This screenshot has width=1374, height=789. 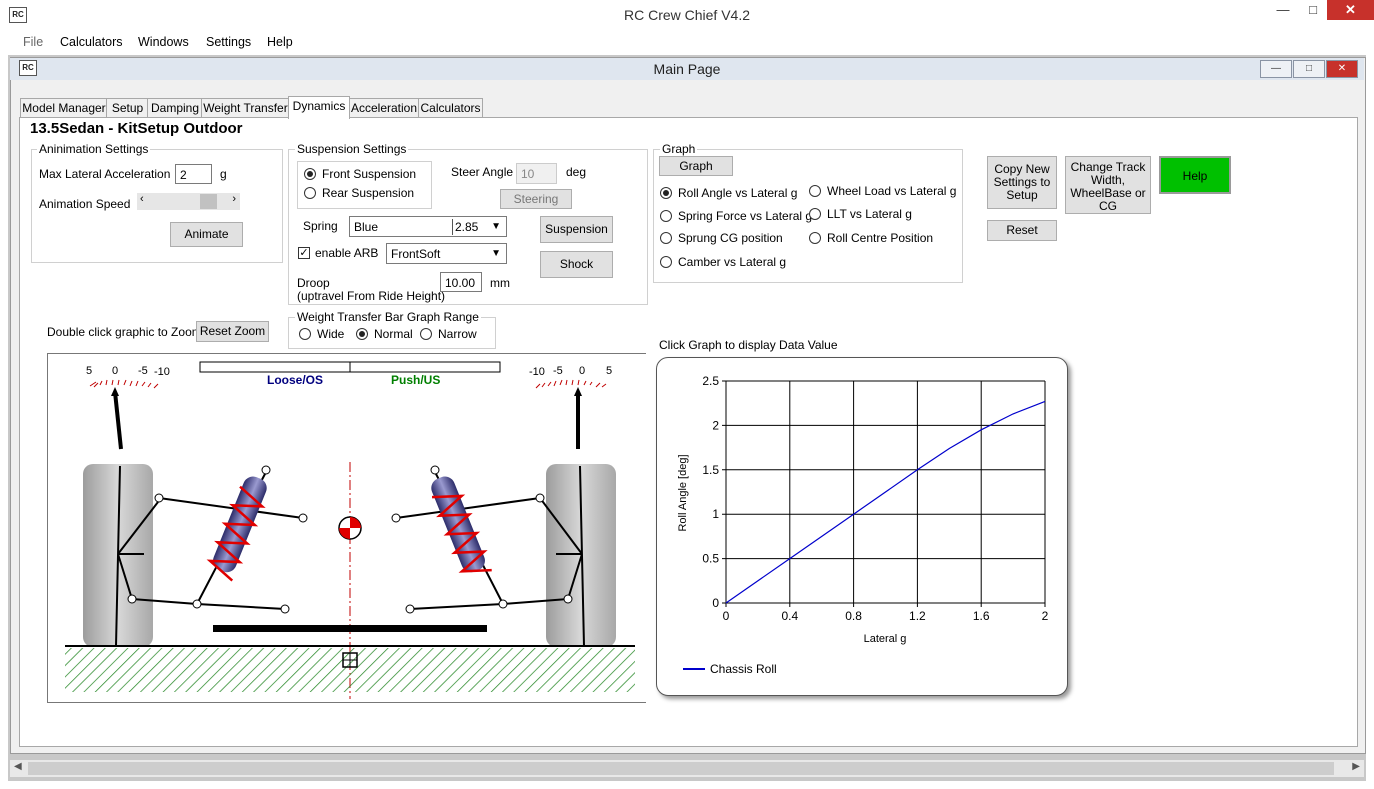 What do you see at coordinates (576, 264) in the screenshot?
I see `shock-button: Shock` at bounding box center [576, 264].